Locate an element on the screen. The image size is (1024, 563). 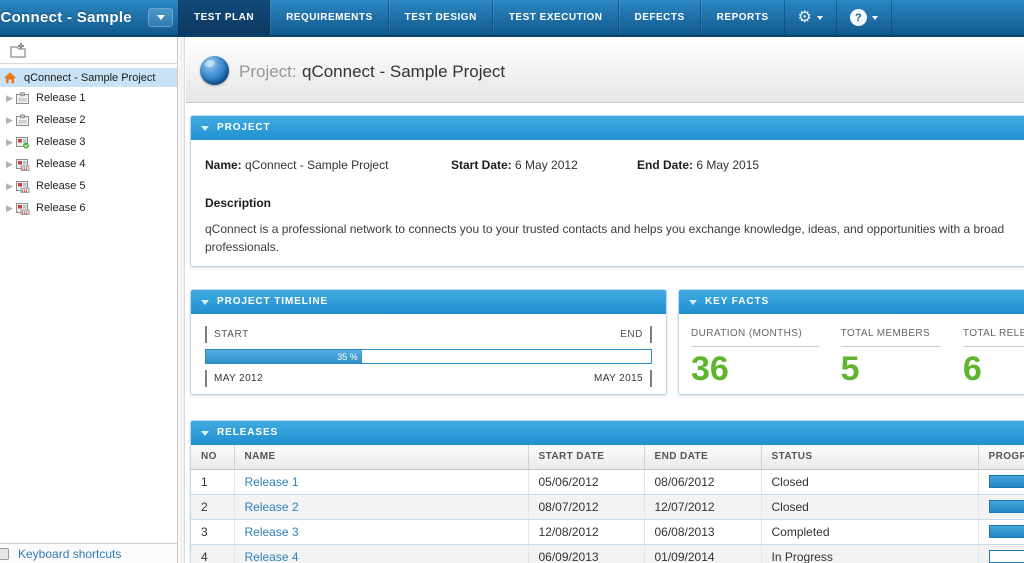
timeline-start-label: START is located at coordinates (231, 334).